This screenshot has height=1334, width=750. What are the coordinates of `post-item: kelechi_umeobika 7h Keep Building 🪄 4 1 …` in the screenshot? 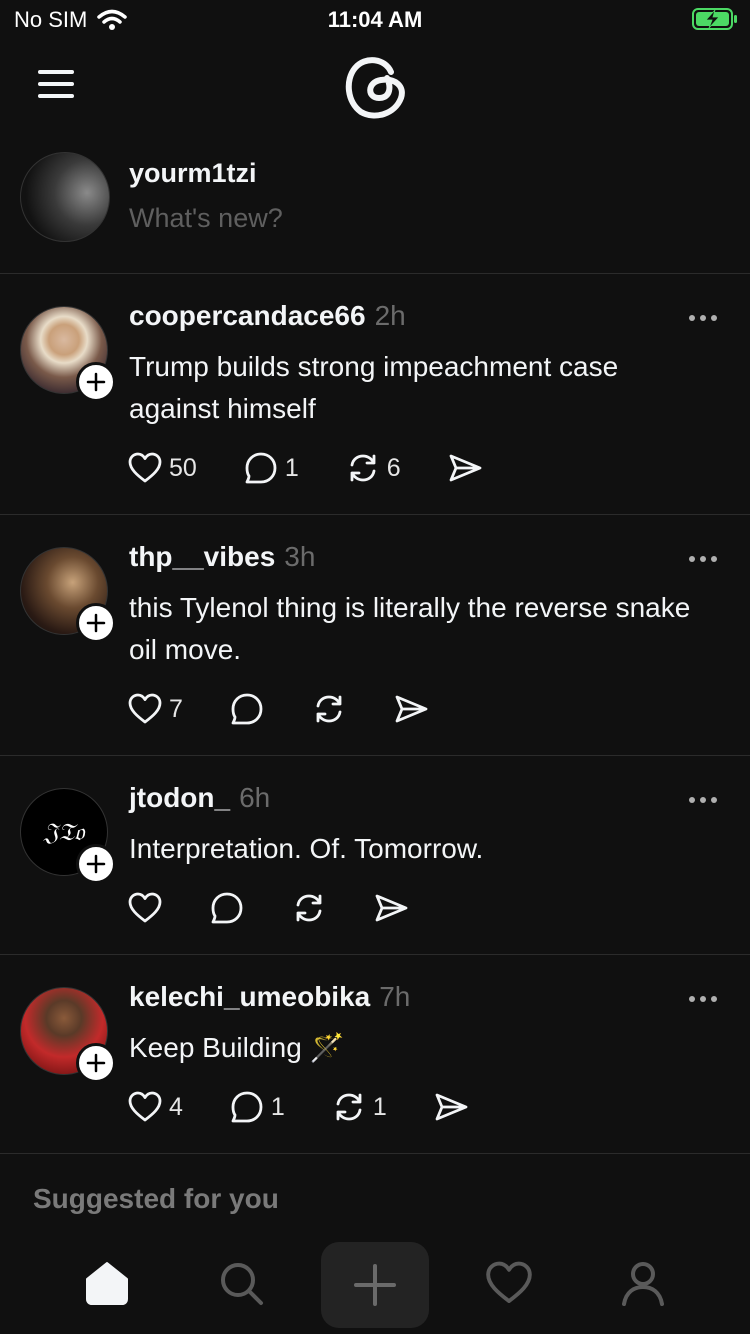 It's located at (375, 1054).